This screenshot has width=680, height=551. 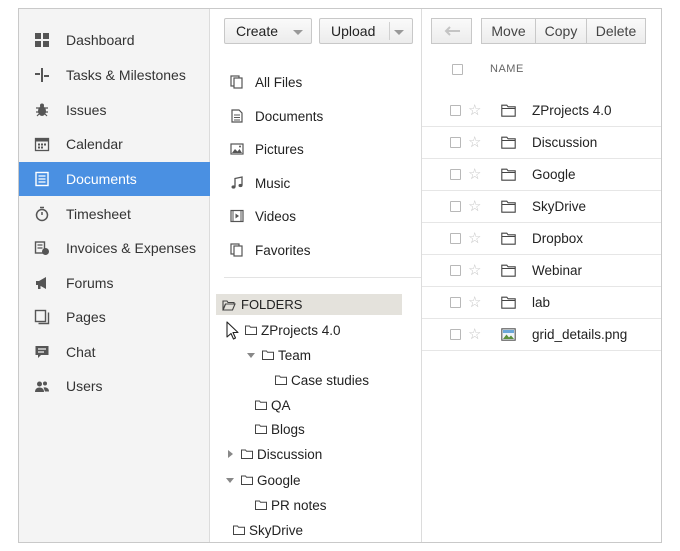 I want to click on bug-icon, so click(x=42, y=110).